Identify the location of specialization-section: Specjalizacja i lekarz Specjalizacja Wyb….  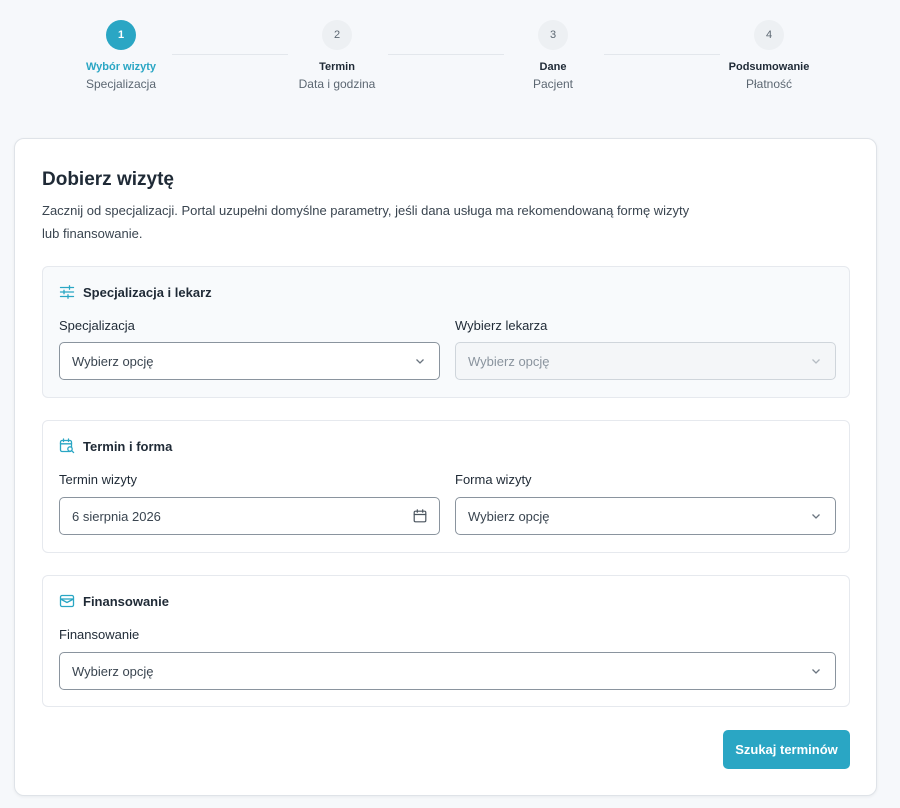
(446, 332).